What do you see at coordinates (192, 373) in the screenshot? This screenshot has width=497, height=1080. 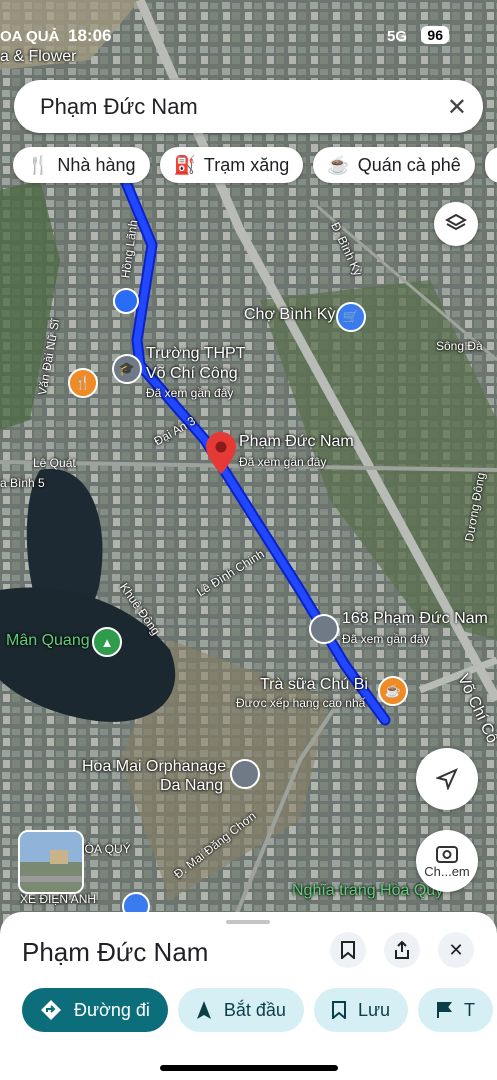 I see `map-label: Võ Chí Công` at bounding box center [192, 373].